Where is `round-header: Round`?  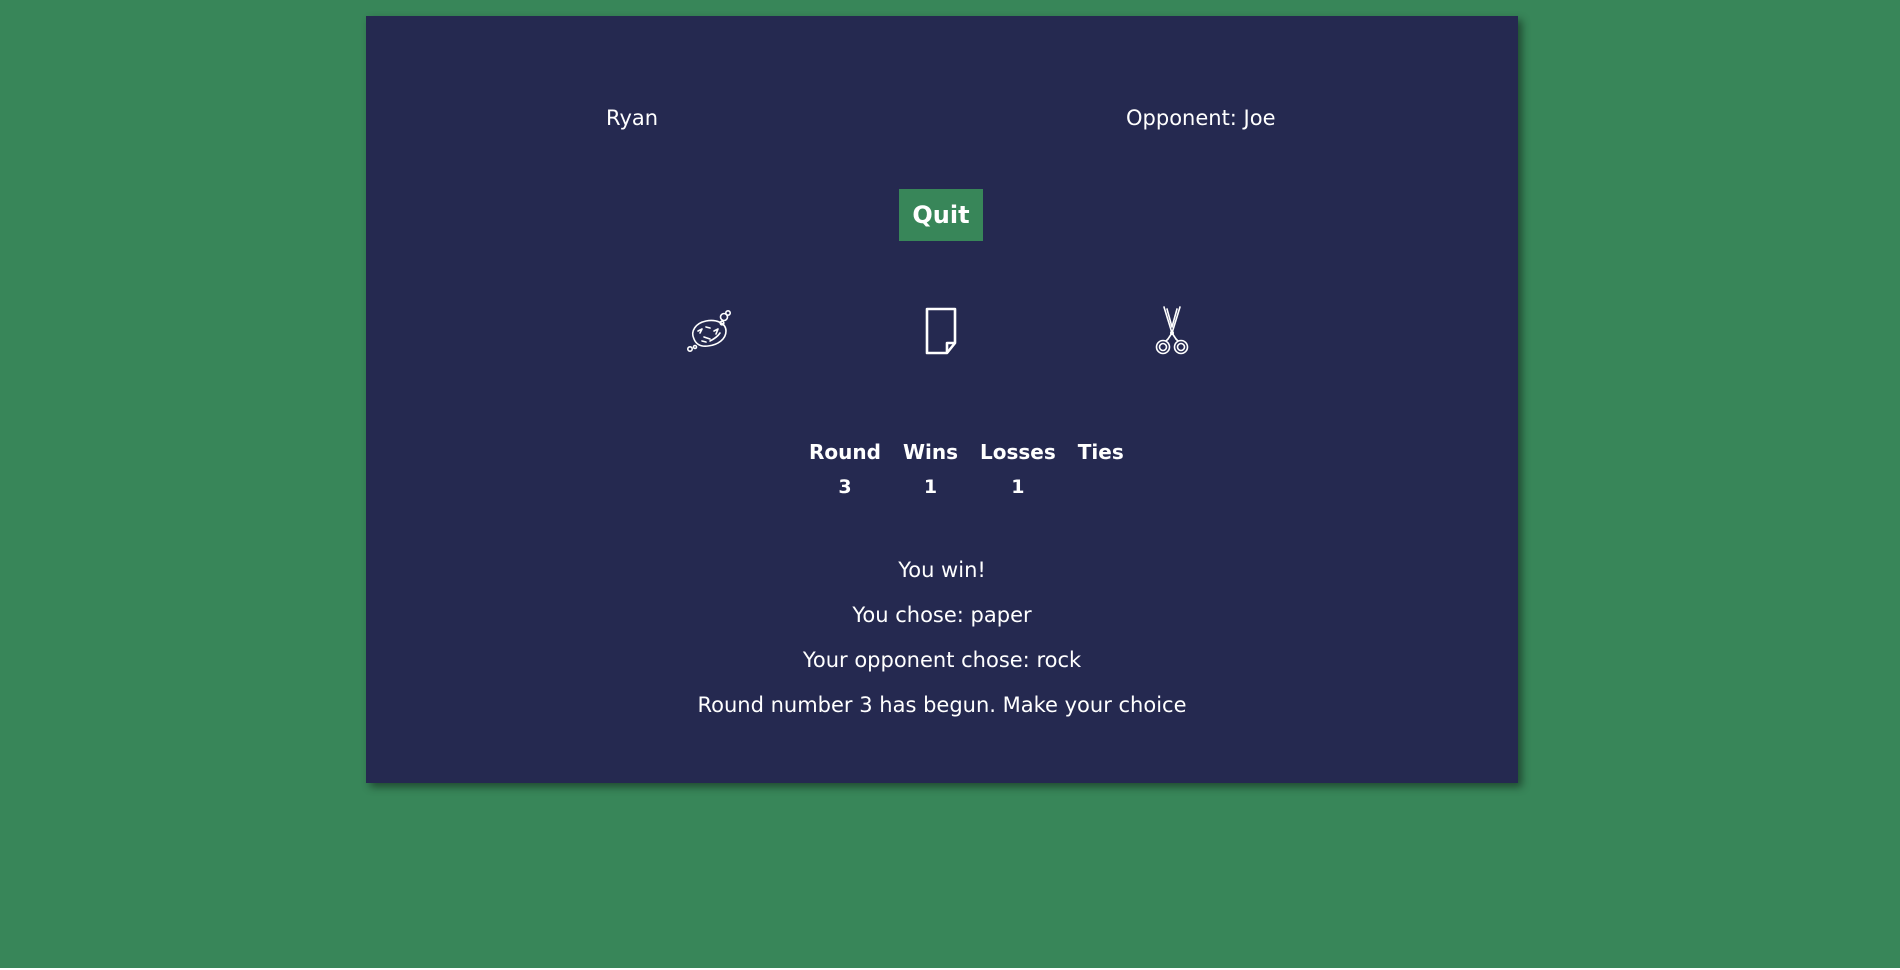 round-header: Round is located at coordinates (845, 452).